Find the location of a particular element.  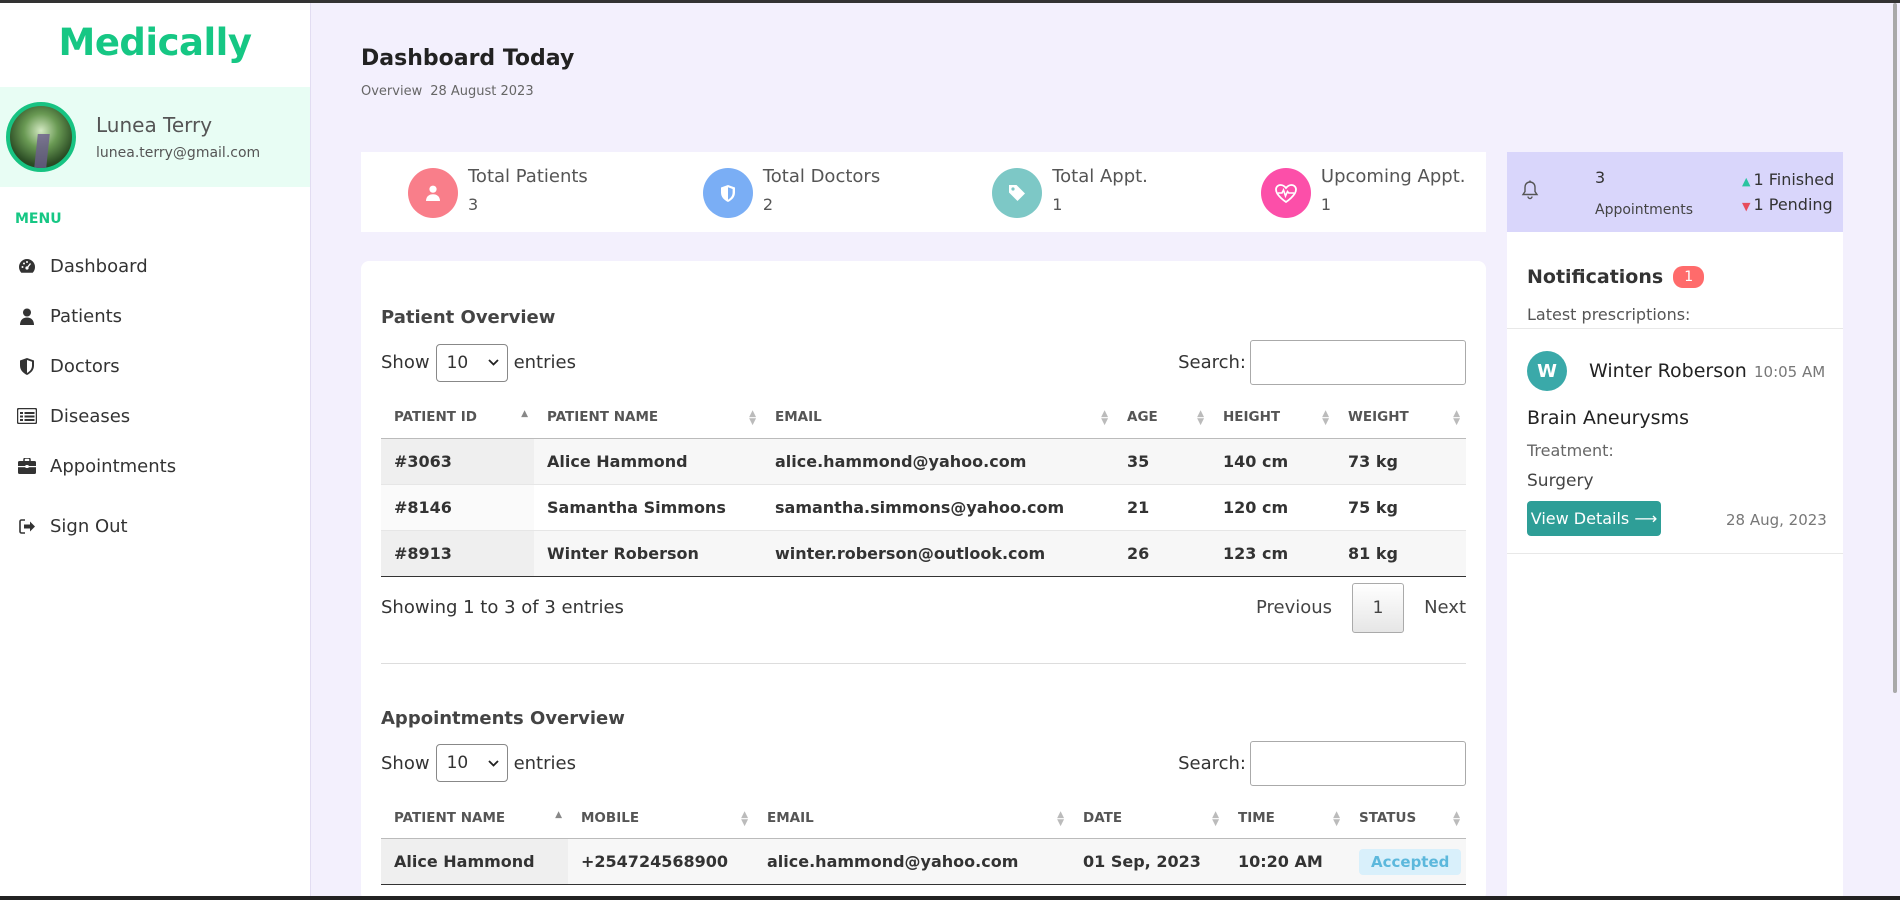

column-header-label: STATUS is located at coordinates (1388, 817).